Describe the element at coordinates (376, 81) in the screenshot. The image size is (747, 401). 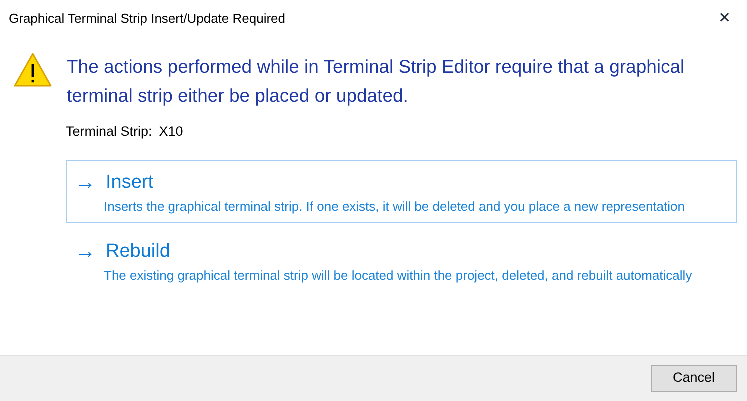
I see `main-instruction: The actions performed while in Terminal Strip Editor require that a graphical terminal strip either be placed or updated.` at that location.